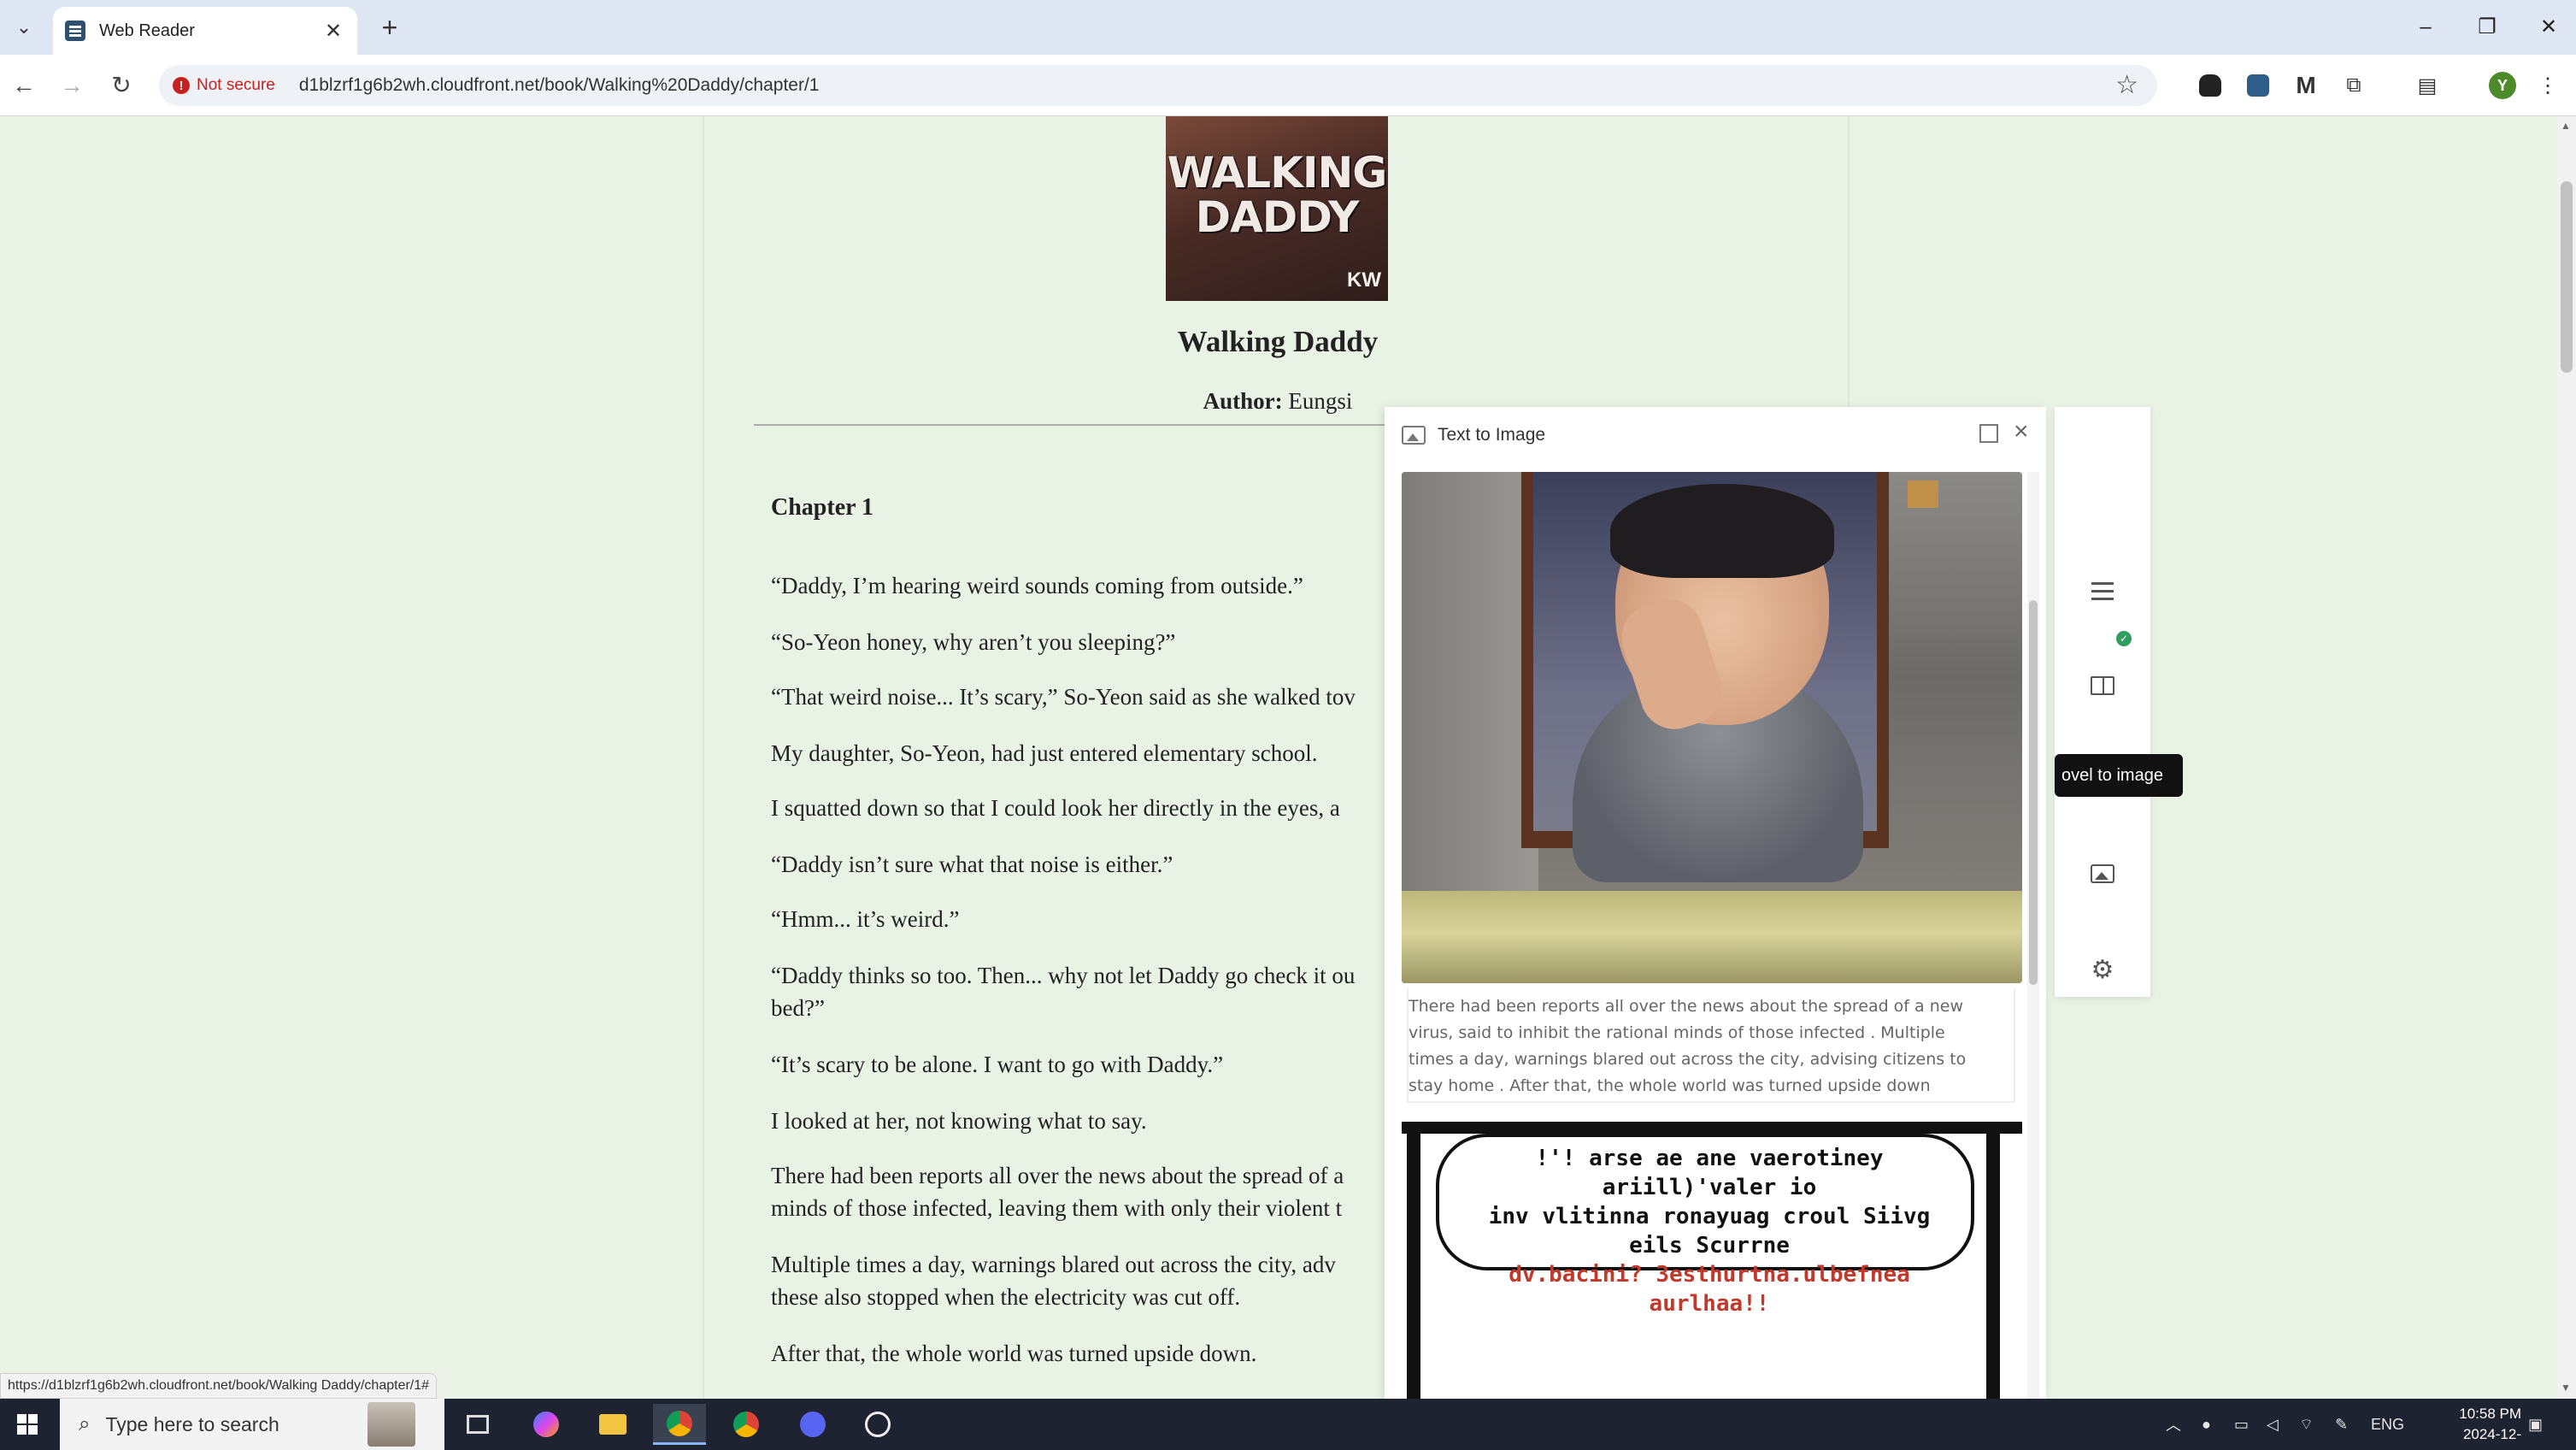 This screenshot has width=2576, height=1450. What do you see at coordinates (1715, 435) in the screenshot?
I see `panel-header: Text to Image` at bounding box center [1715, 435].